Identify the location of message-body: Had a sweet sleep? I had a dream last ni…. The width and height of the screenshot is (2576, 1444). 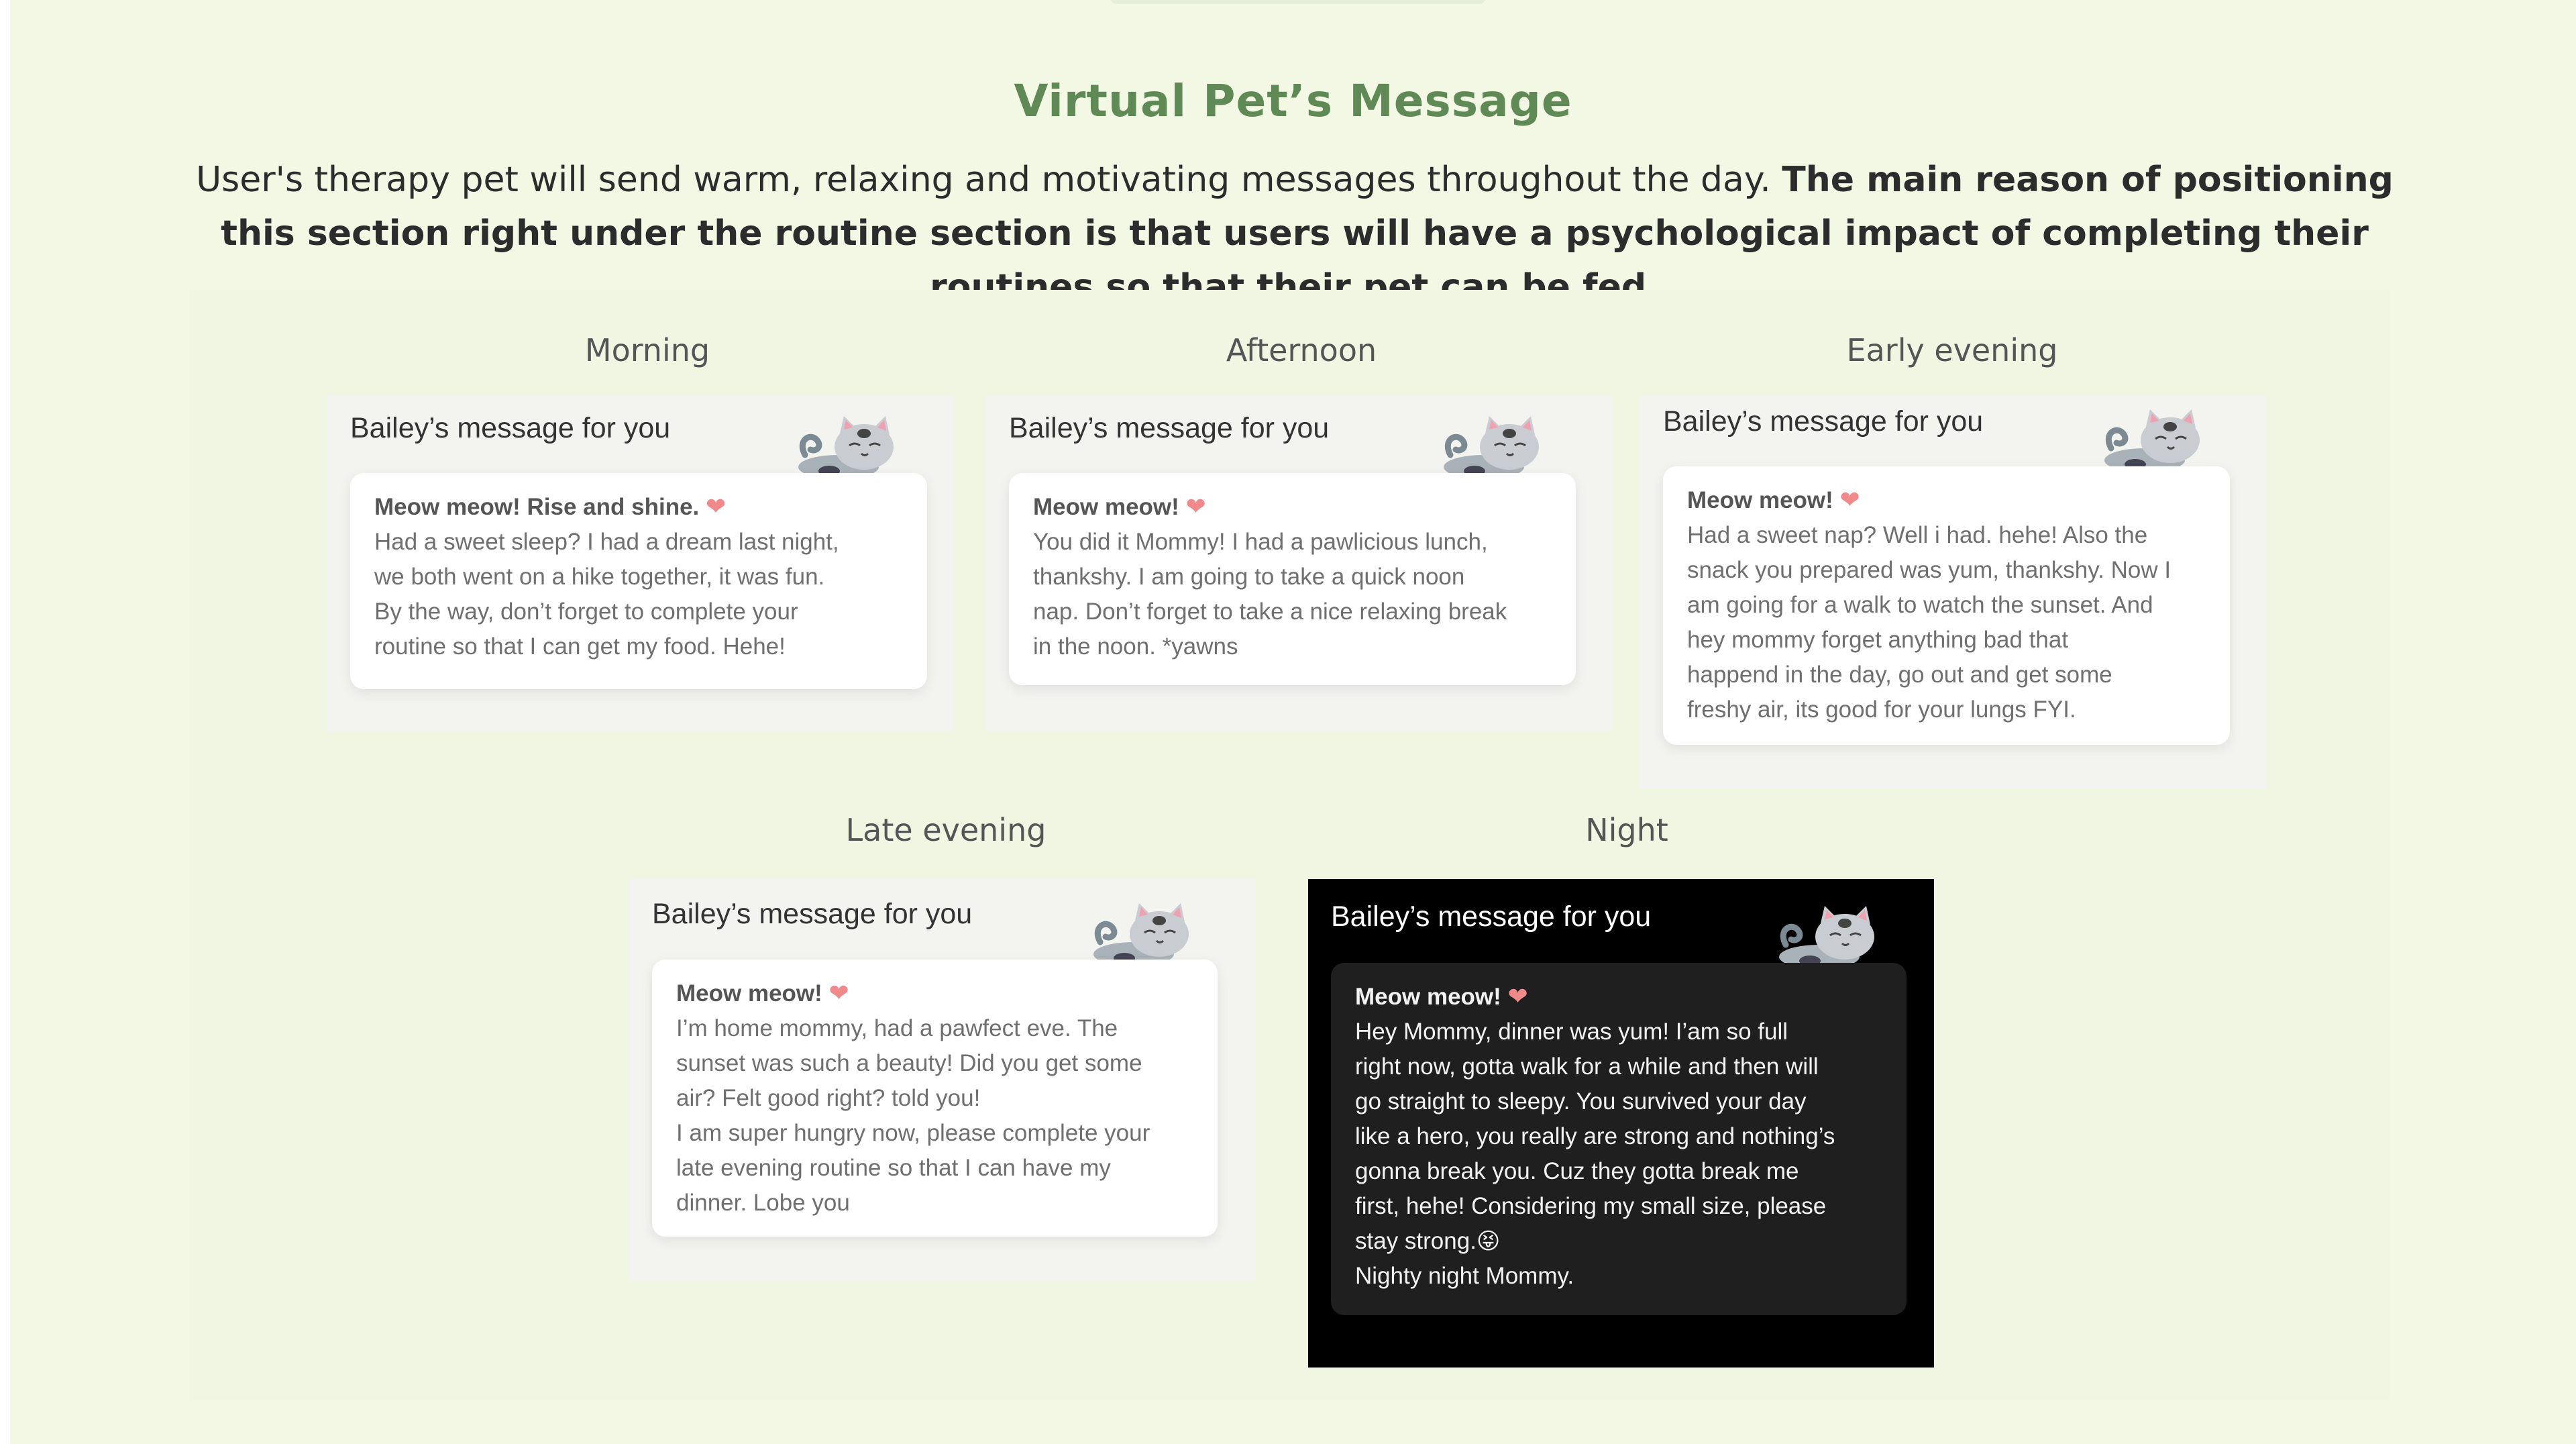
(606, 594).